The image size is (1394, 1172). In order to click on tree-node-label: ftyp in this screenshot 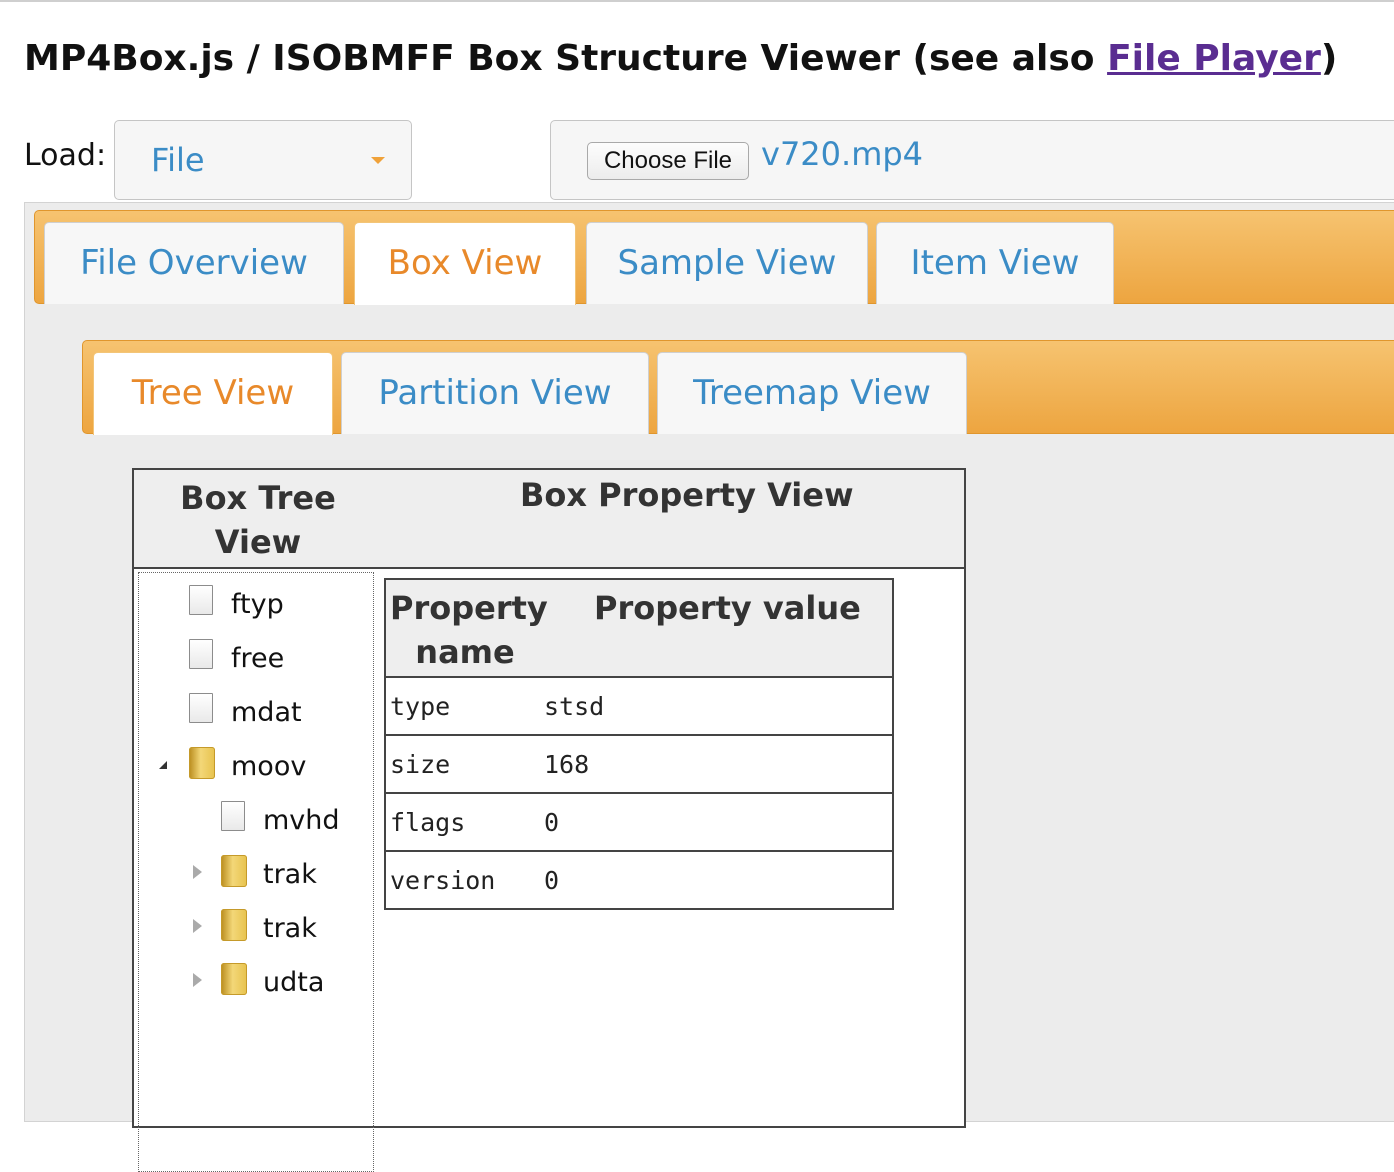, I will do `click(257, 604)`.